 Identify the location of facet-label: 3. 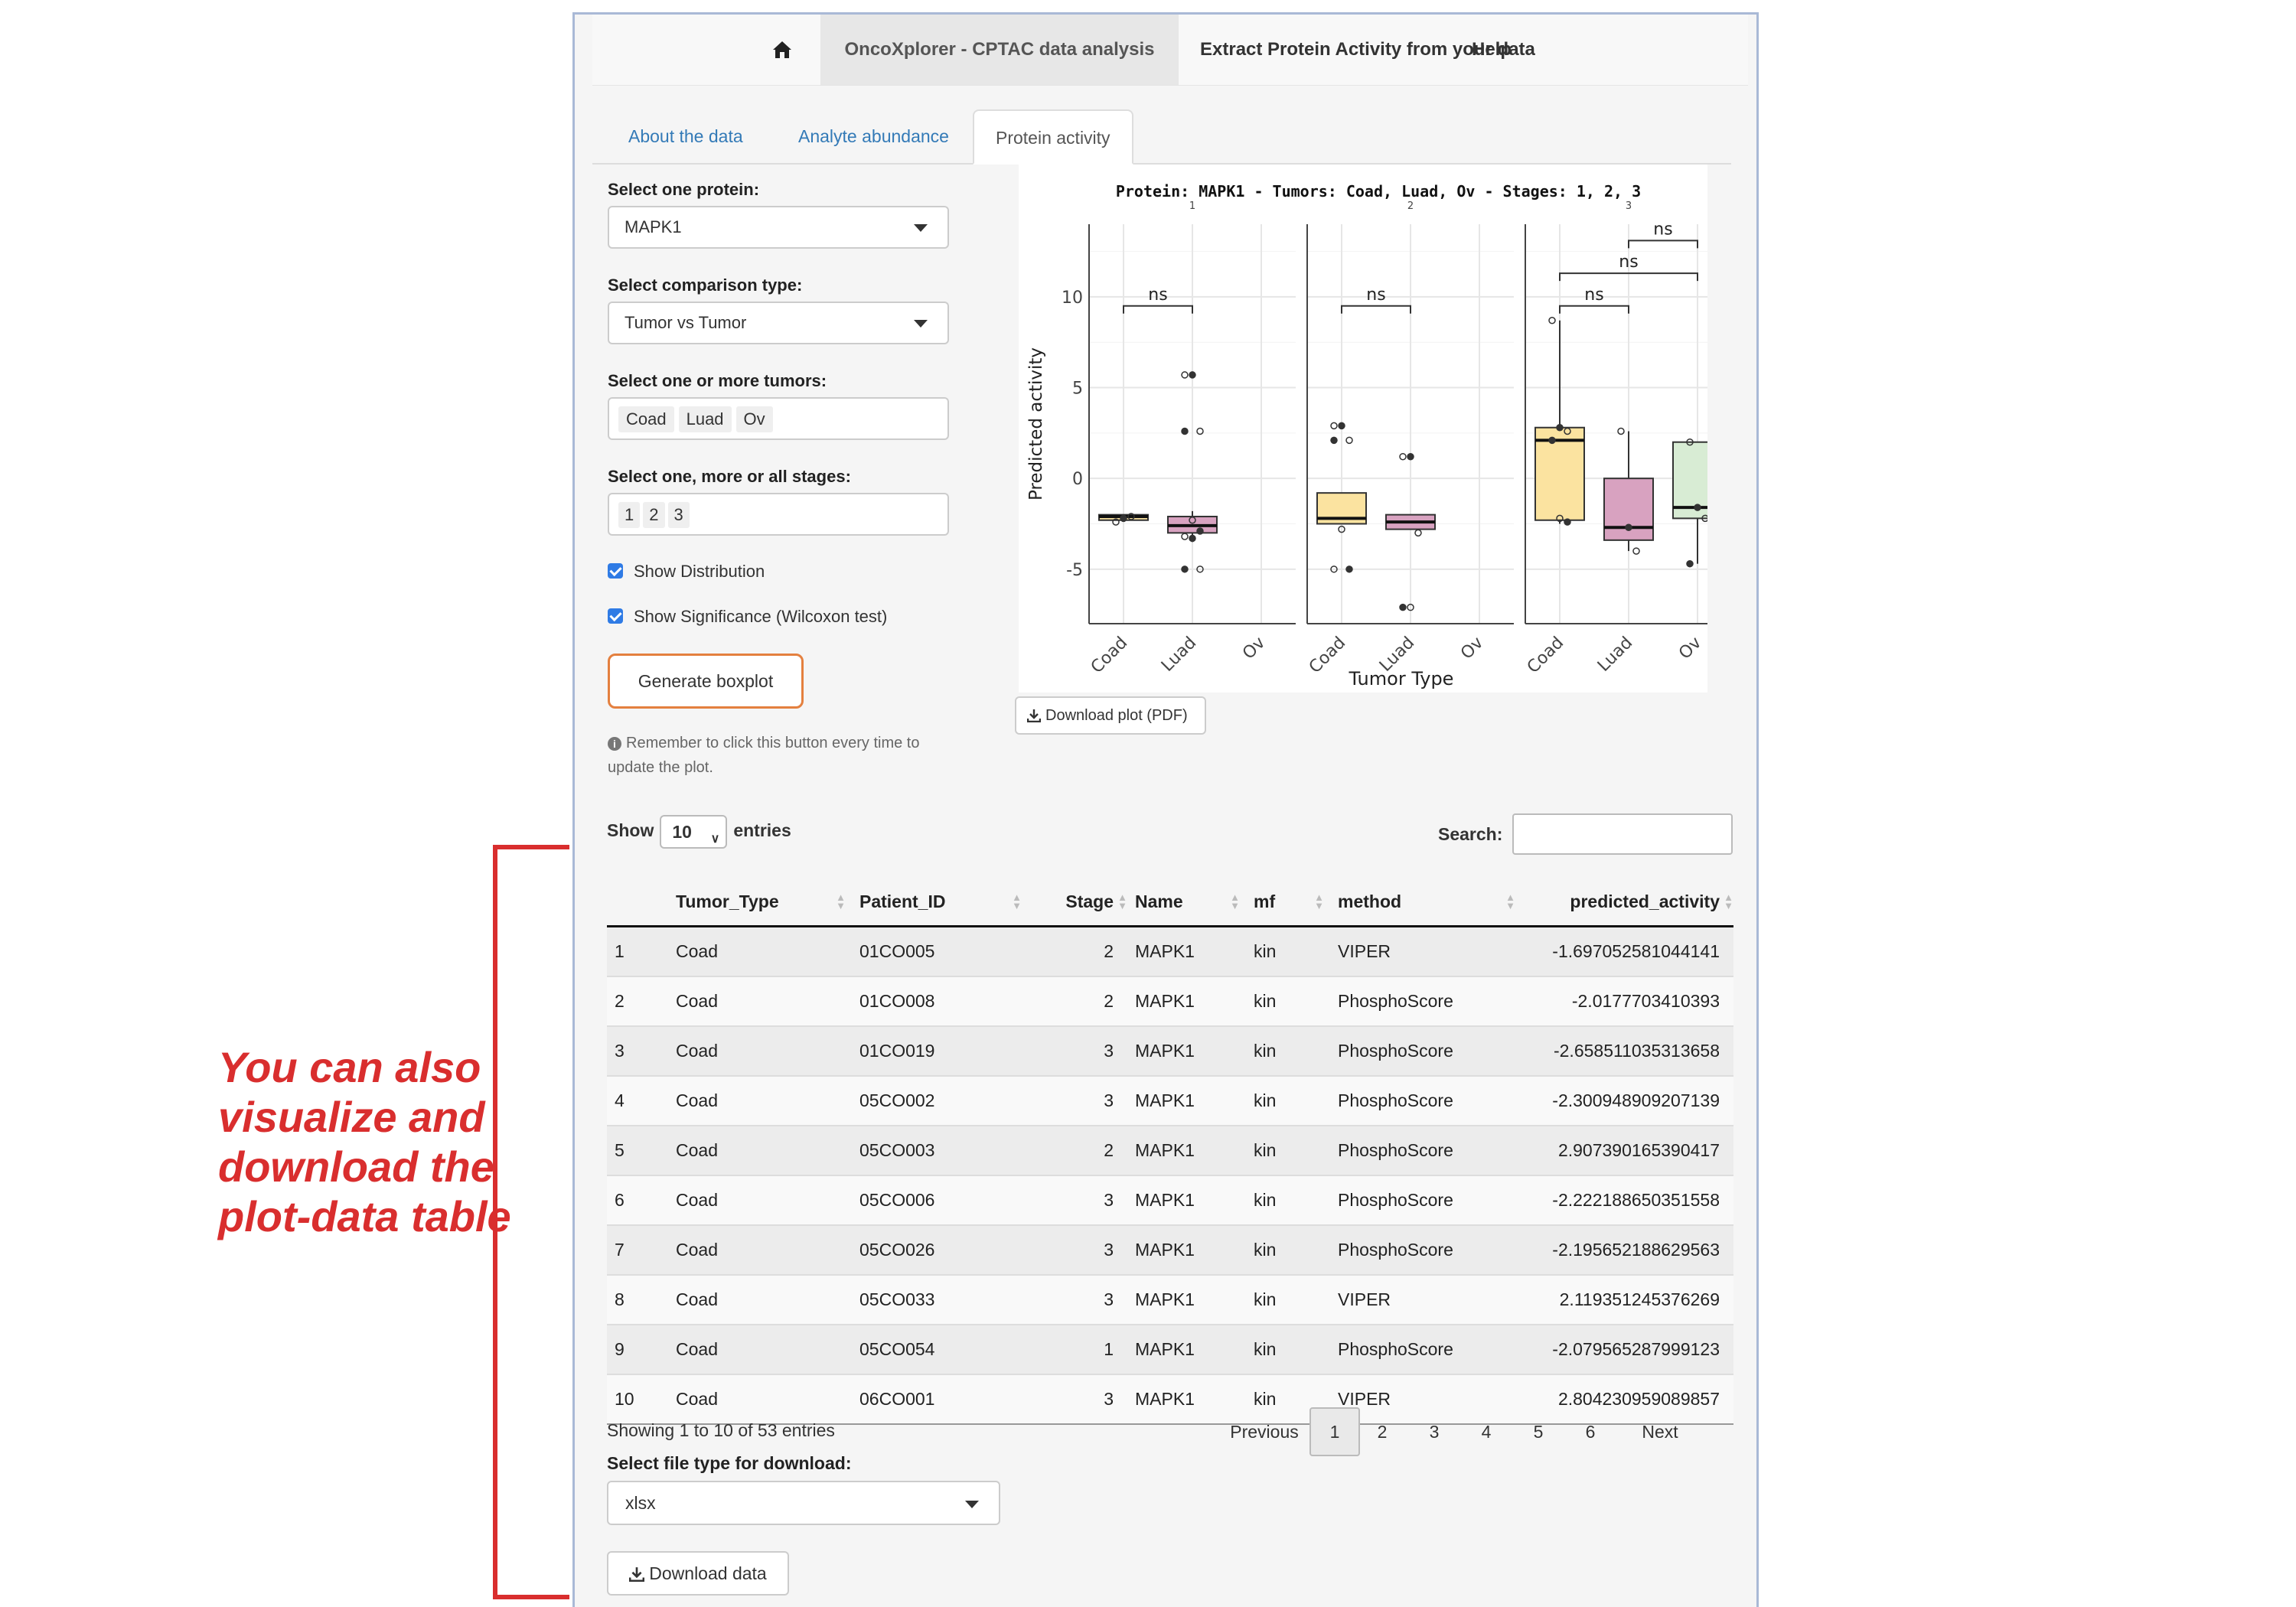
(1629, 206).